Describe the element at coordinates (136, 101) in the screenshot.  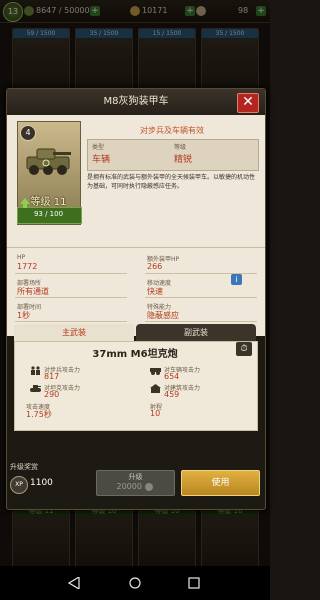
I see `dialog-title: M8灰狗装甲车` at that location.